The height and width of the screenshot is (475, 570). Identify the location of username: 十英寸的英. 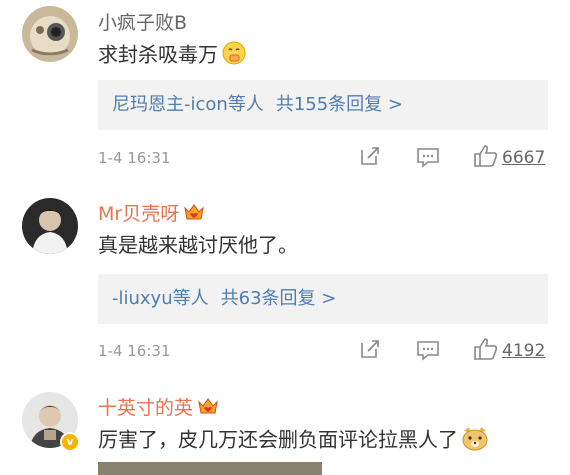
(158, 408).